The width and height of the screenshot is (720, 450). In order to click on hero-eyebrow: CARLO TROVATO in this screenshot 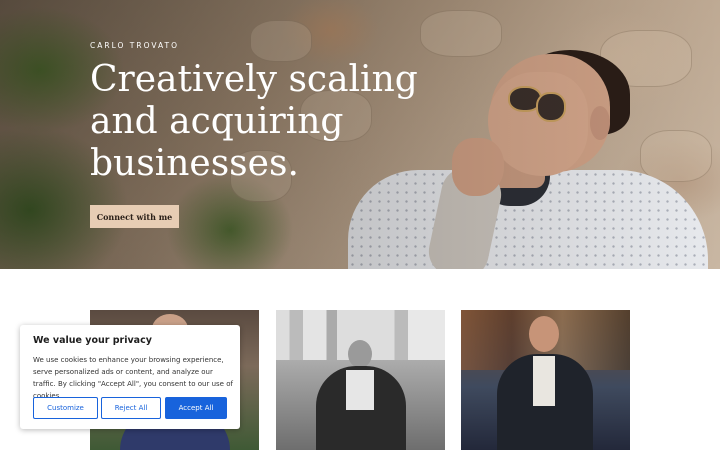, I will do `click(135, 45)`.